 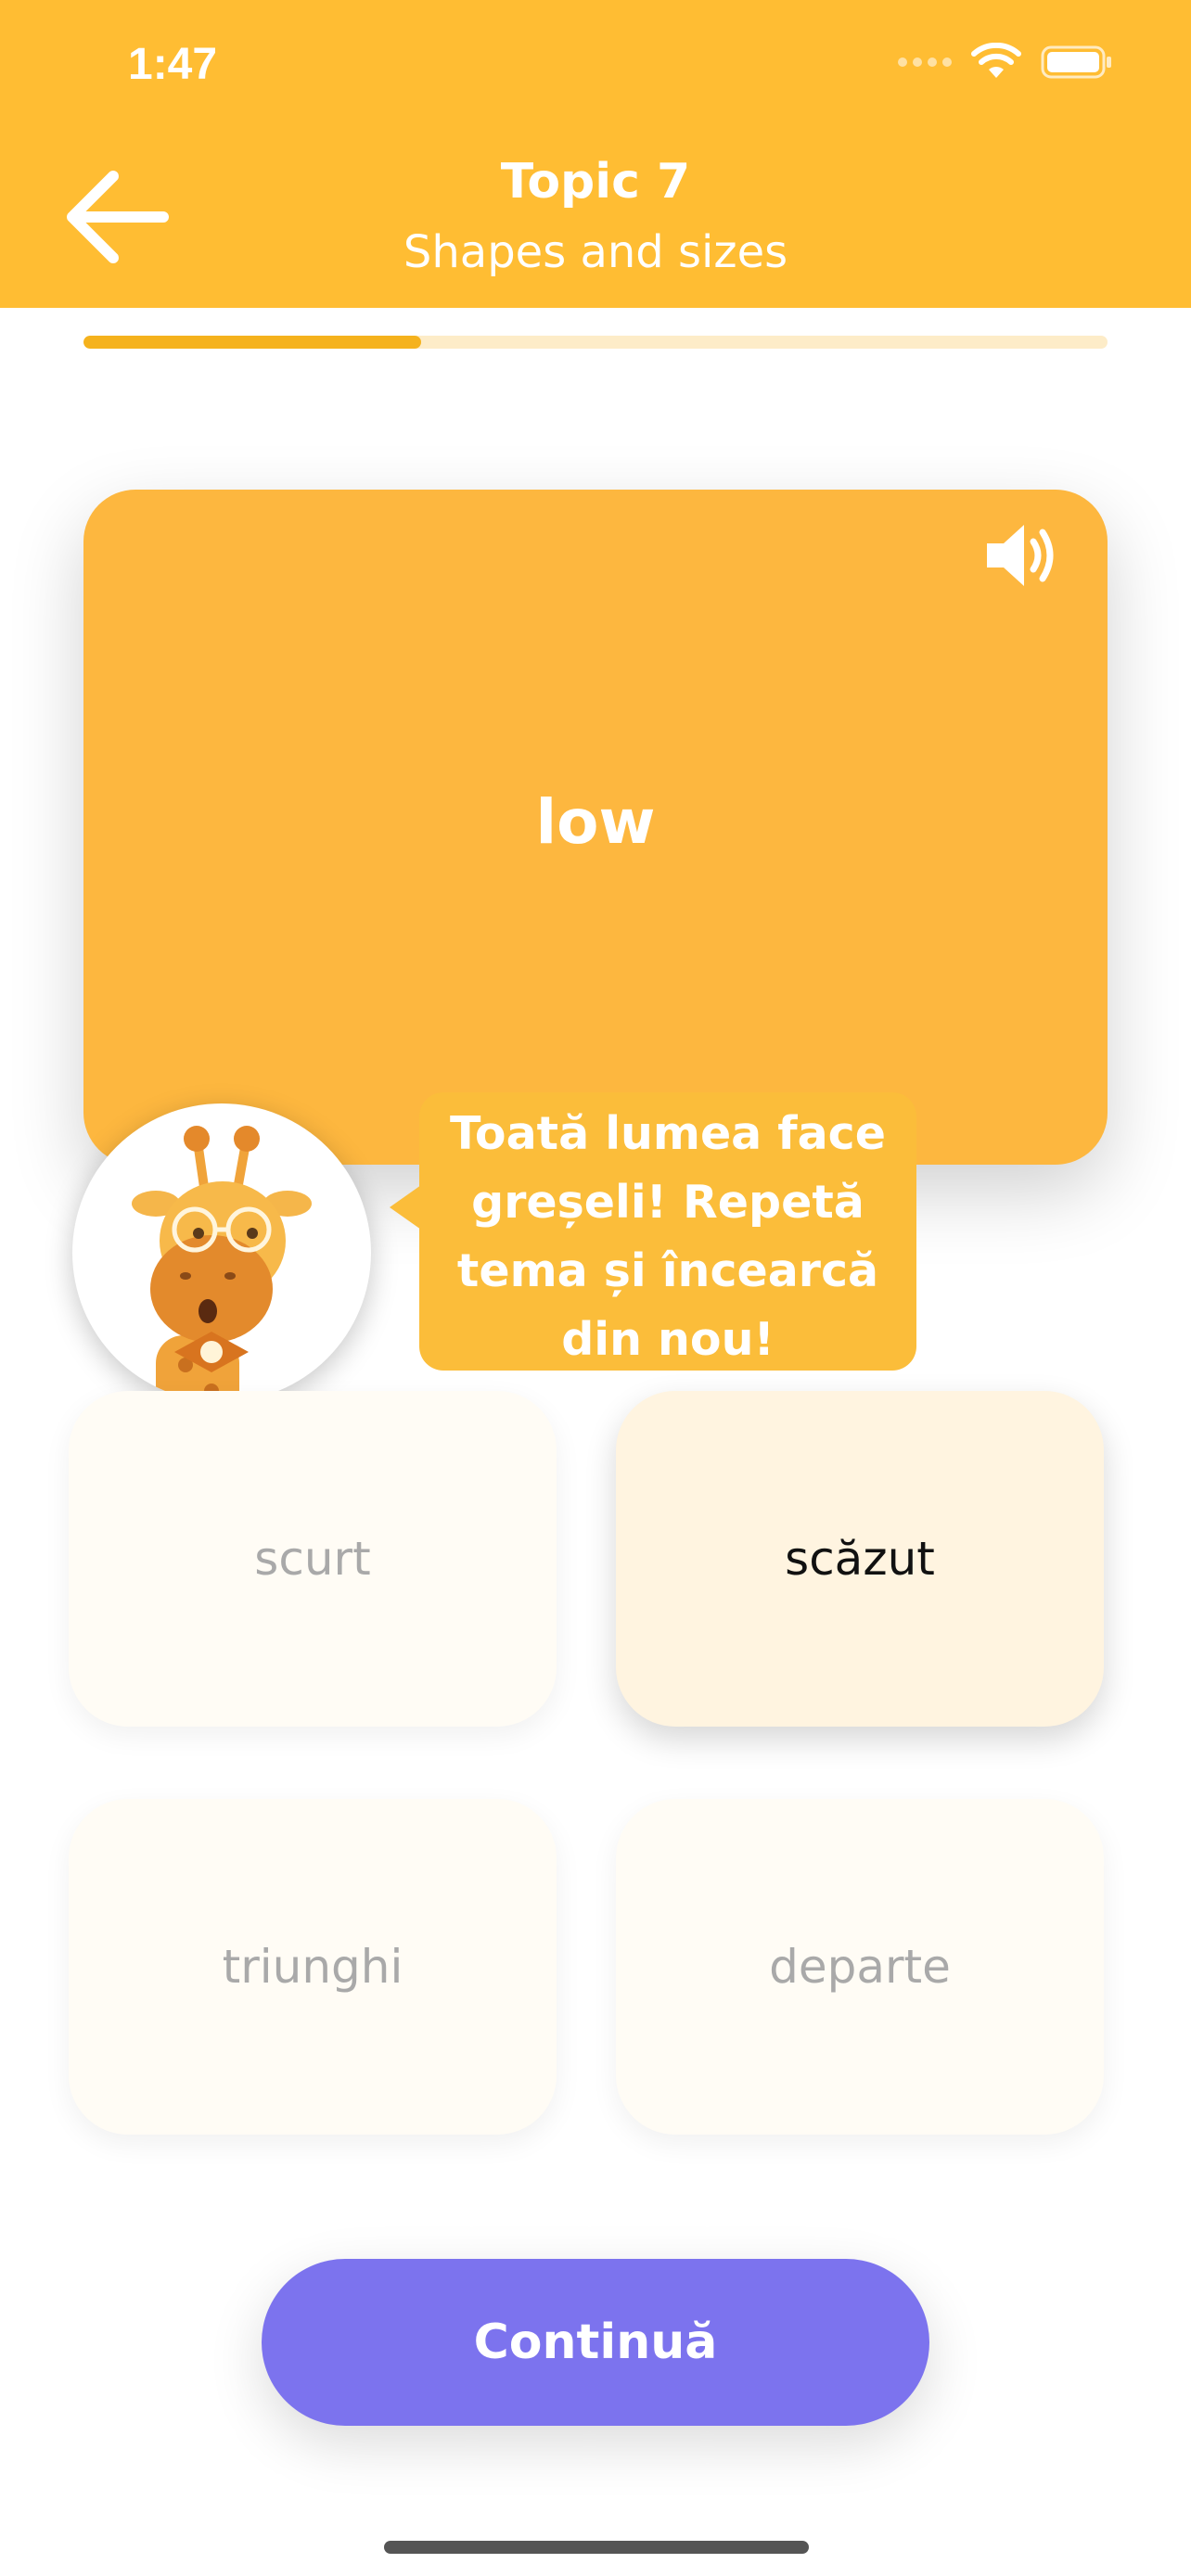 I want to click on cellular-signal-icon, so click(x=925, y=62).